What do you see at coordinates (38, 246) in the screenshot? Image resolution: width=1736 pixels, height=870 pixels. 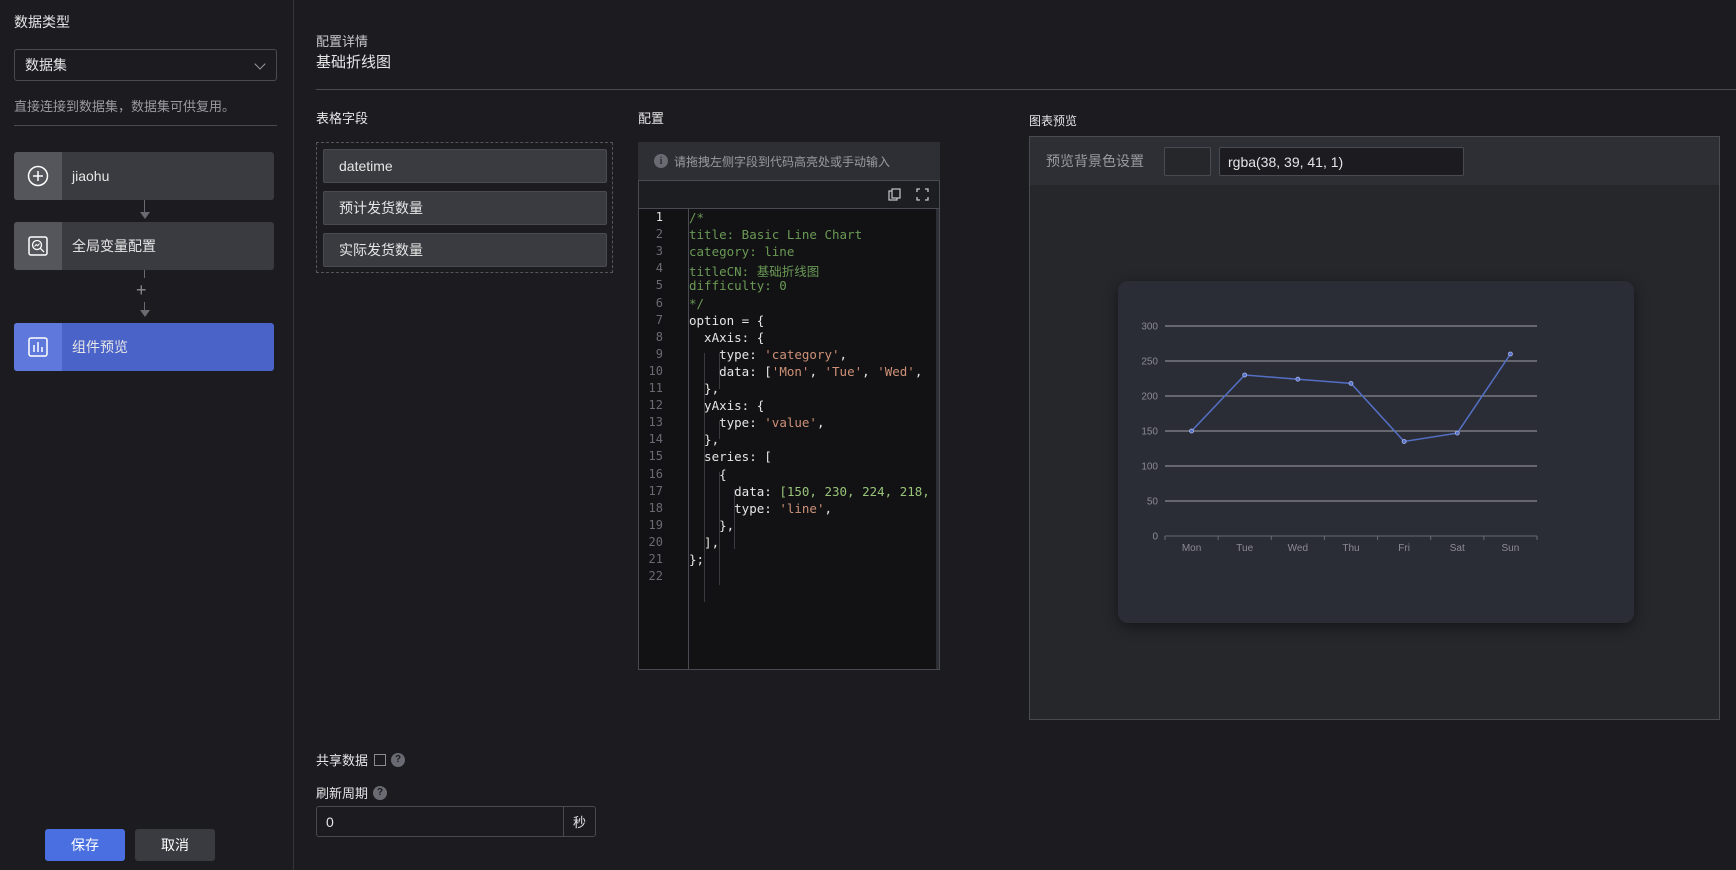 I see `search-chart-icon` at bounding box center [38, 246].